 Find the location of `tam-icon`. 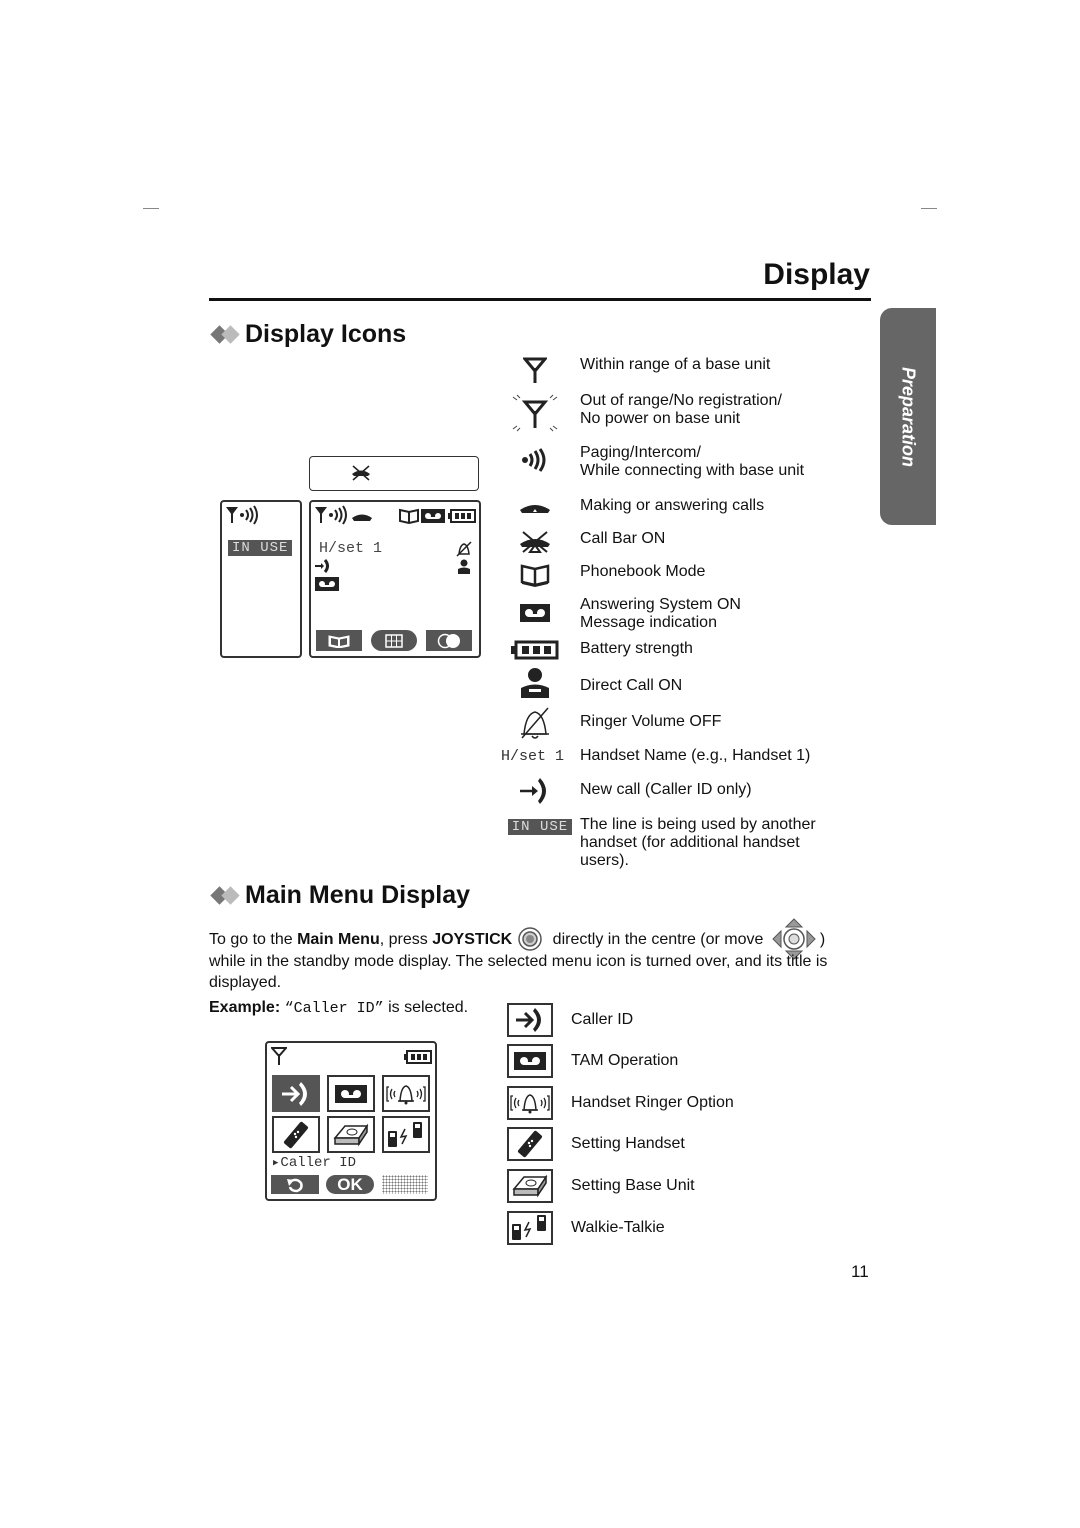

tam-icon is located at coordinates (351, 1093).